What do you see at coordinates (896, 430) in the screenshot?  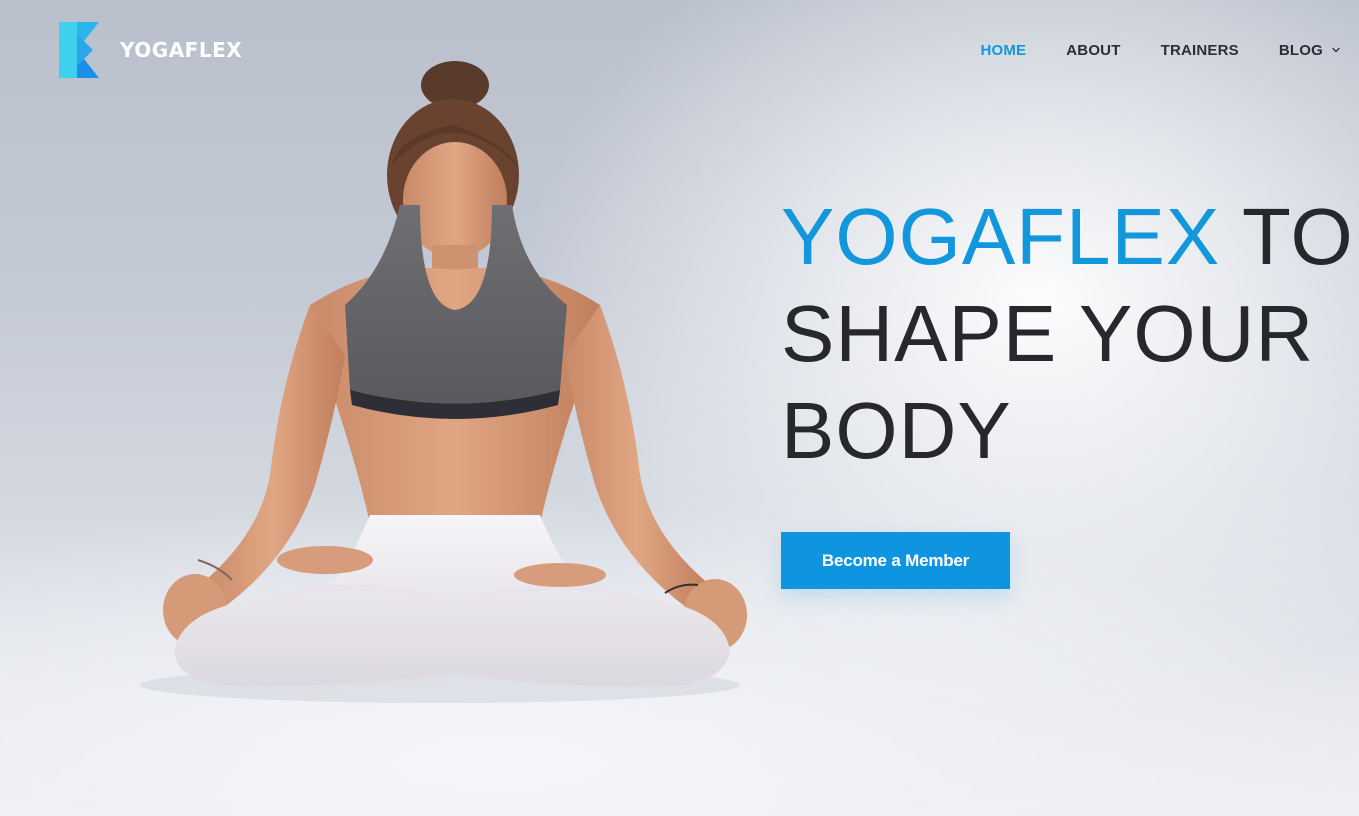 I see `hero-headline-line-3: BODY` at bounding box center [896, 430].